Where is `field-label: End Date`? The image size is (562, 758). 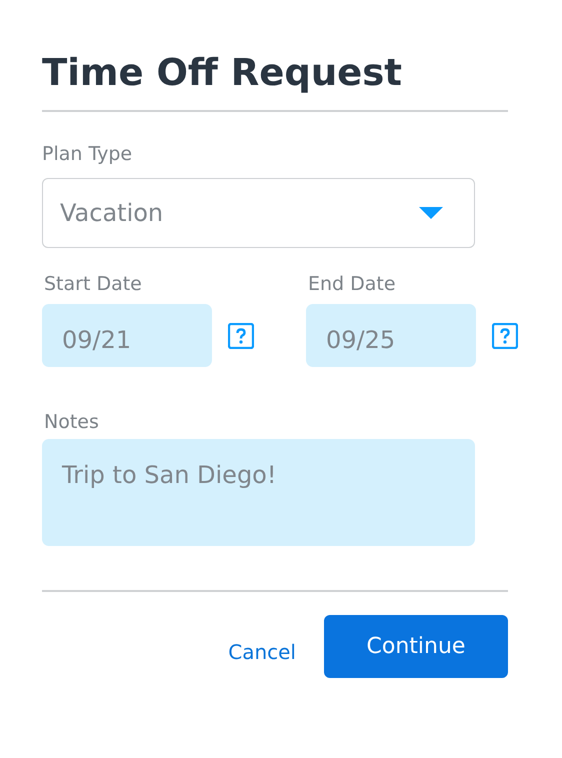 field-label: End Date is located at coordinates (352, 284).